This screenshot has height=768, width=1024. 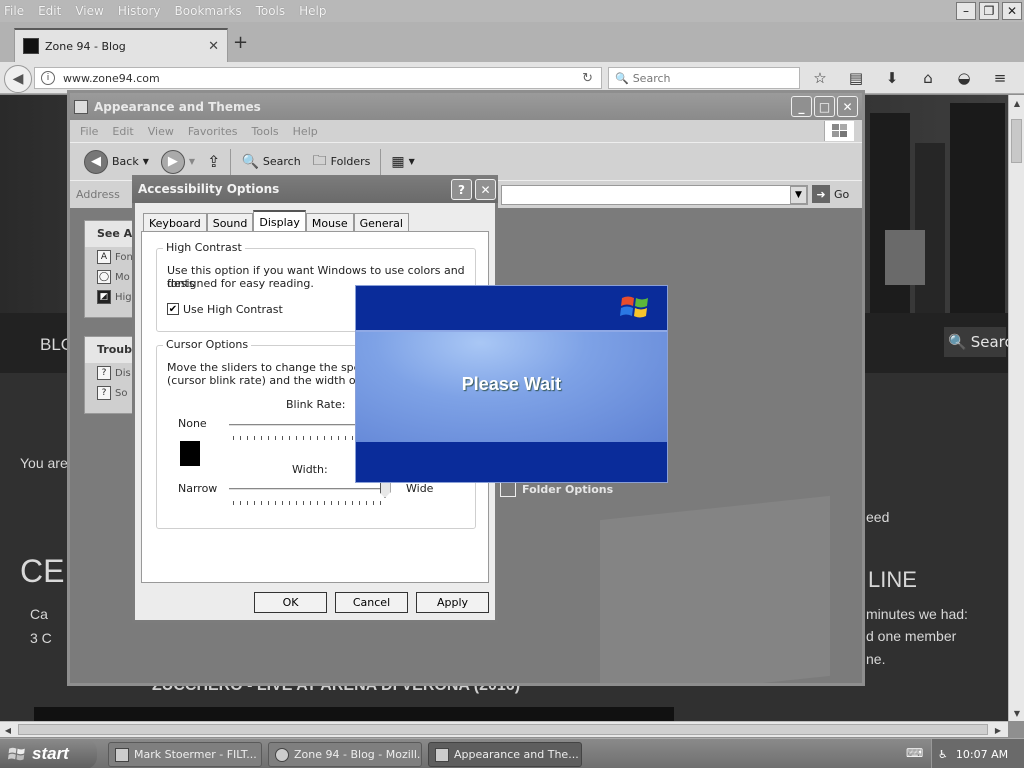 I want to click on use-high-contrast-checkbox: ✔, so click(x=173, y=309).